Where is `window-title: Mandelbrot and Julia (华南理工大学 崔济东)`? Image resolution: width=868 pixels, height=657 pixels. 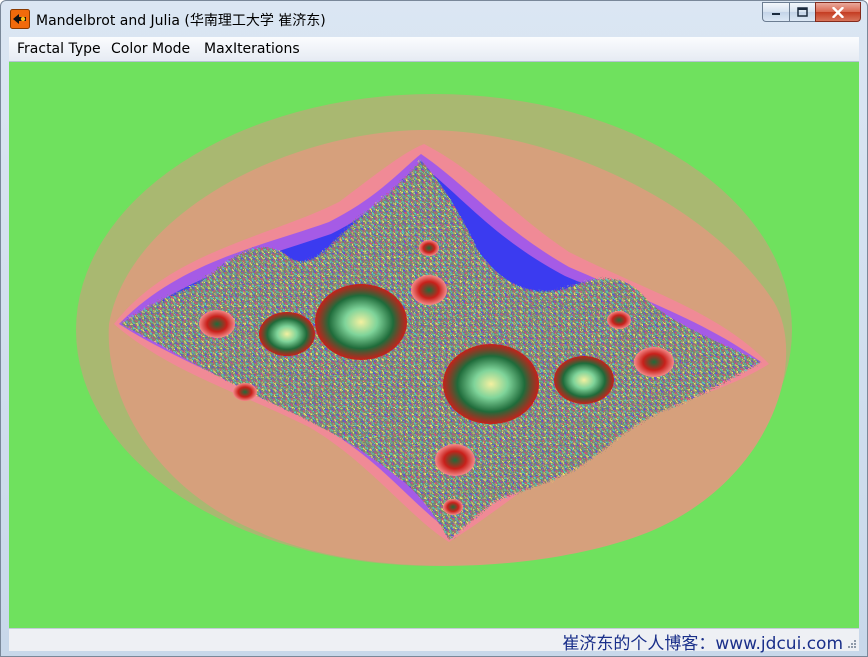 window-title: Mandelbrot and Julia (华南理工大学 崔济东) is located at coordinates (181, 21).